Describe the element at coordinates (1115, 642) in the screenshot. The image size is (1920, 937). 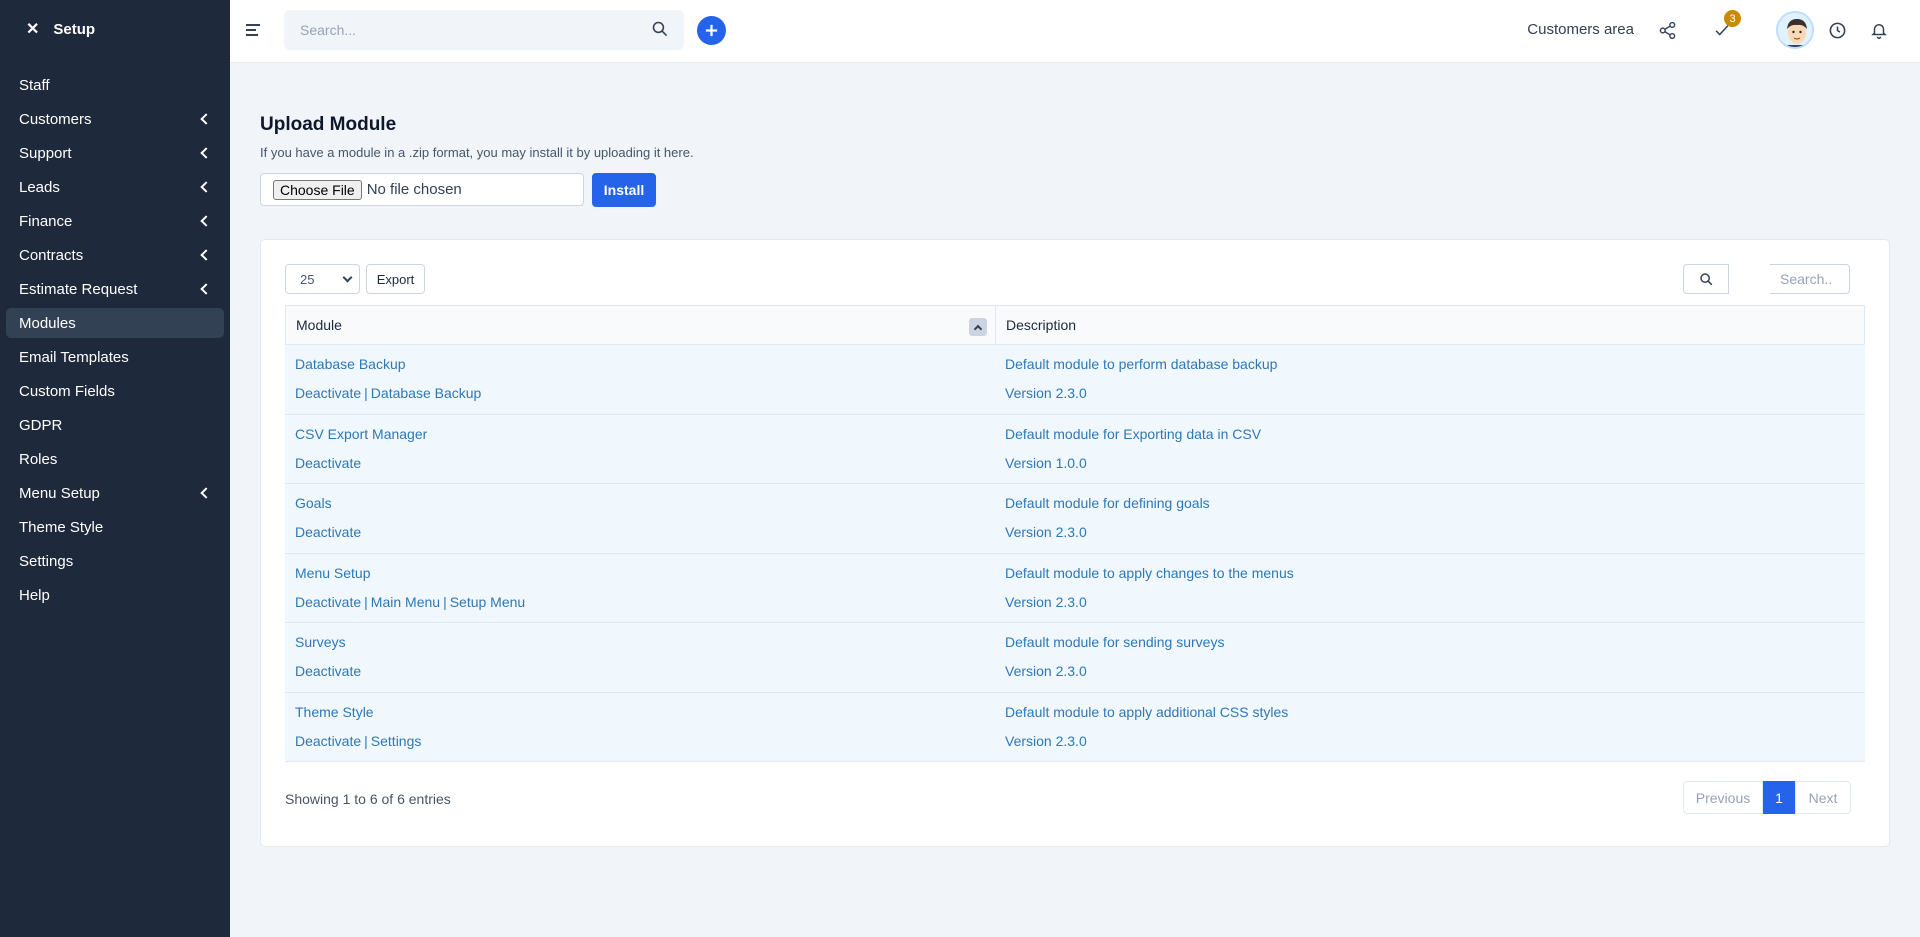
I see `module-description: Default module for sending surveys` at that location.